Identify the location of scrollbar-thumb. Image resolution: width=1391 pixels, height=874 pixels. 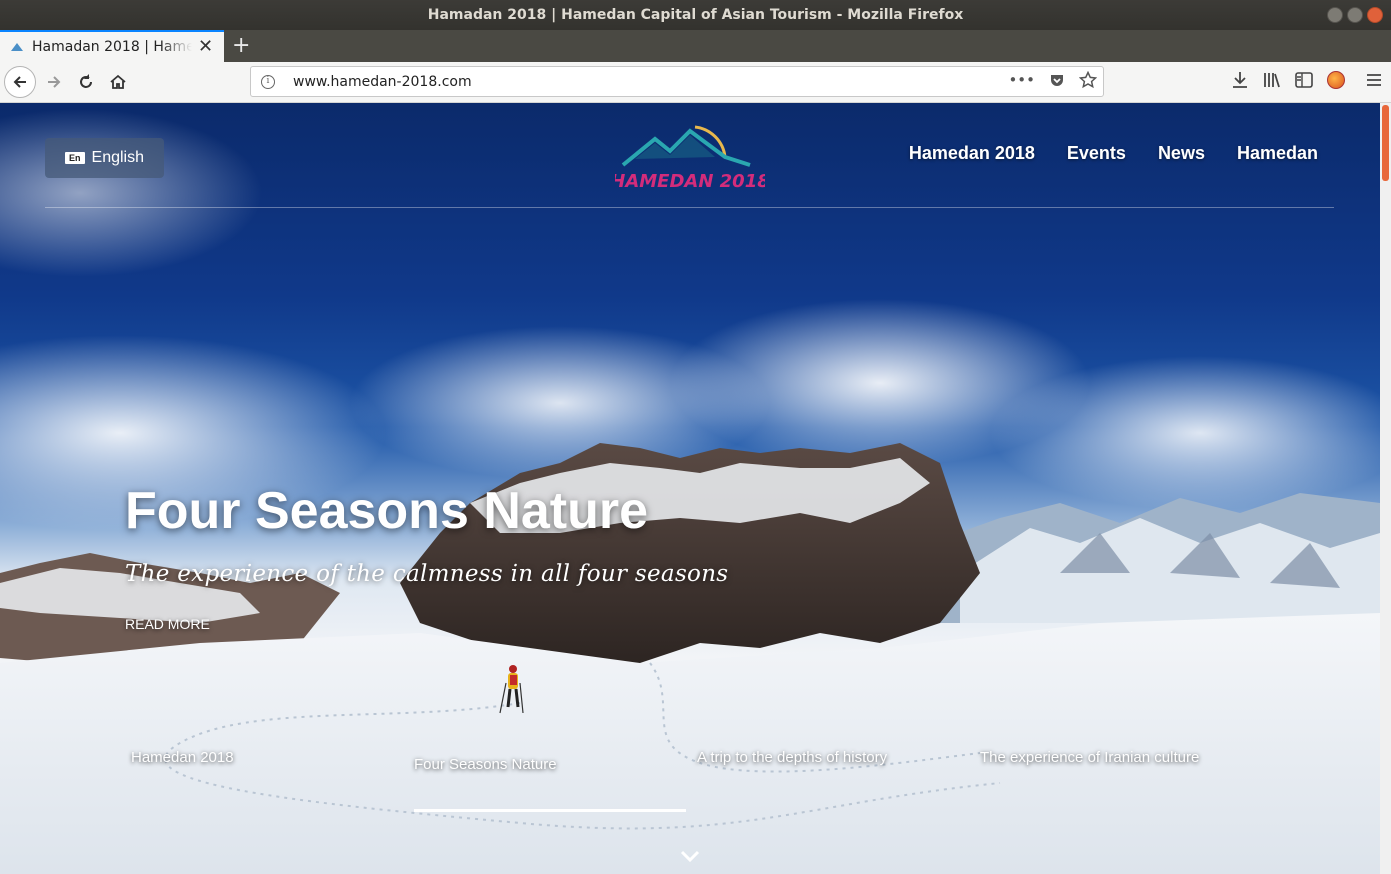
(1385, 143).